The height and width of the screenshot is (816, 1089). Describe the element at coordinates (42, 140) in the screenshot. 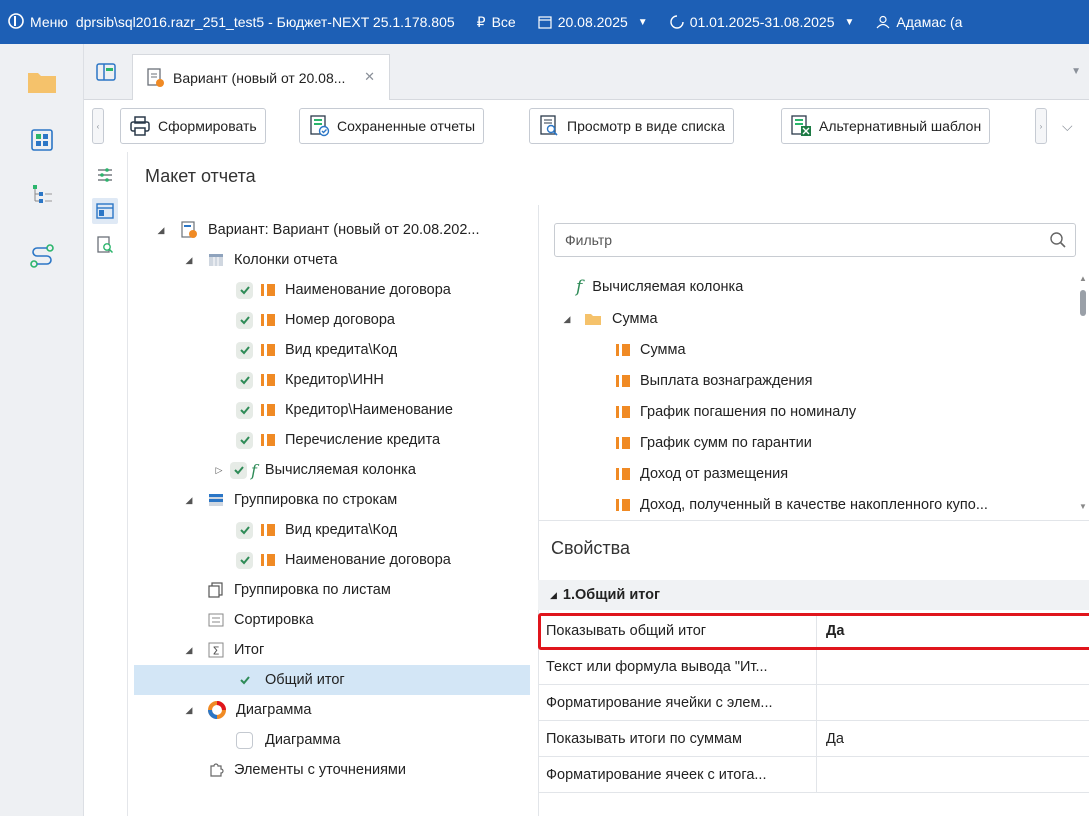

I see `dashboard-icon` at that location.